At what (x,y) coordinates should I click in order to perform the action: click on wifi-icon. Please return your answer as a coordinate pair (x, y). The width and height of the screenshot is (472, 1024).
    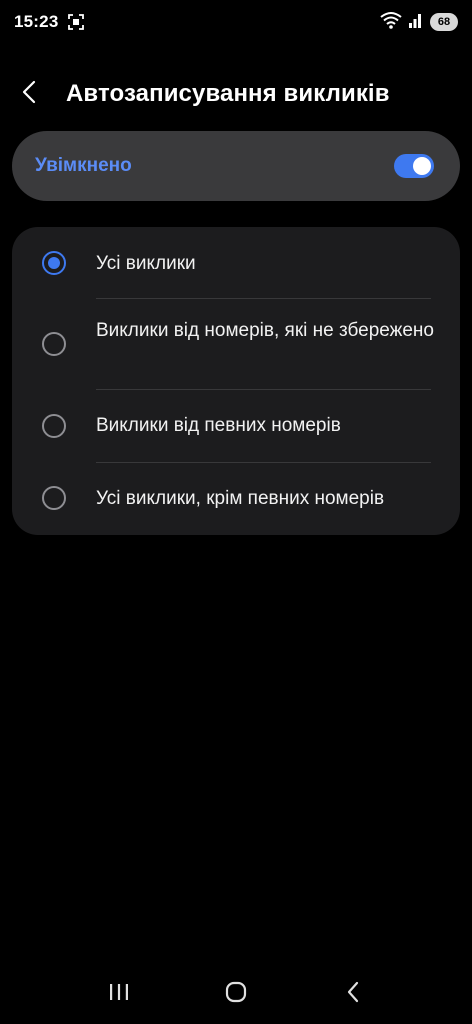
    Looking at the image, I should click on (391, 22).